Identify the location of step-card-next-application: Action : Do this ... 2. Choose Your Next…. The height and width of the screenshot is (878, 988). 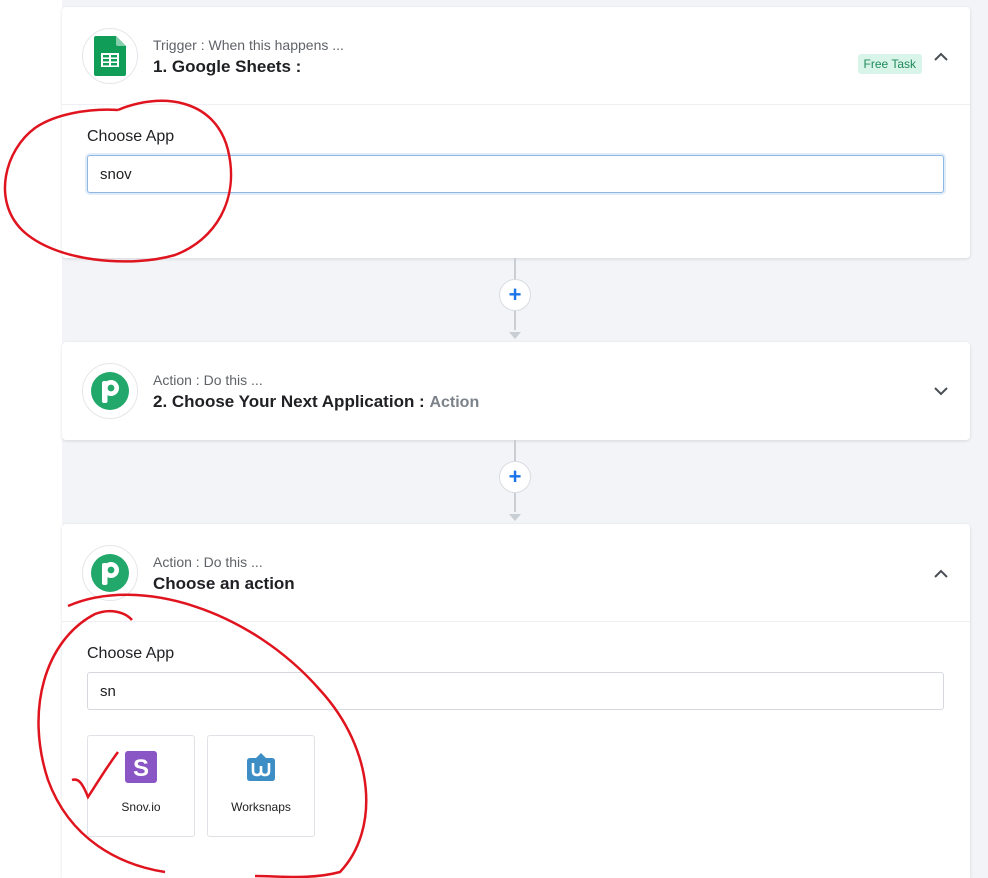
(516, 391).